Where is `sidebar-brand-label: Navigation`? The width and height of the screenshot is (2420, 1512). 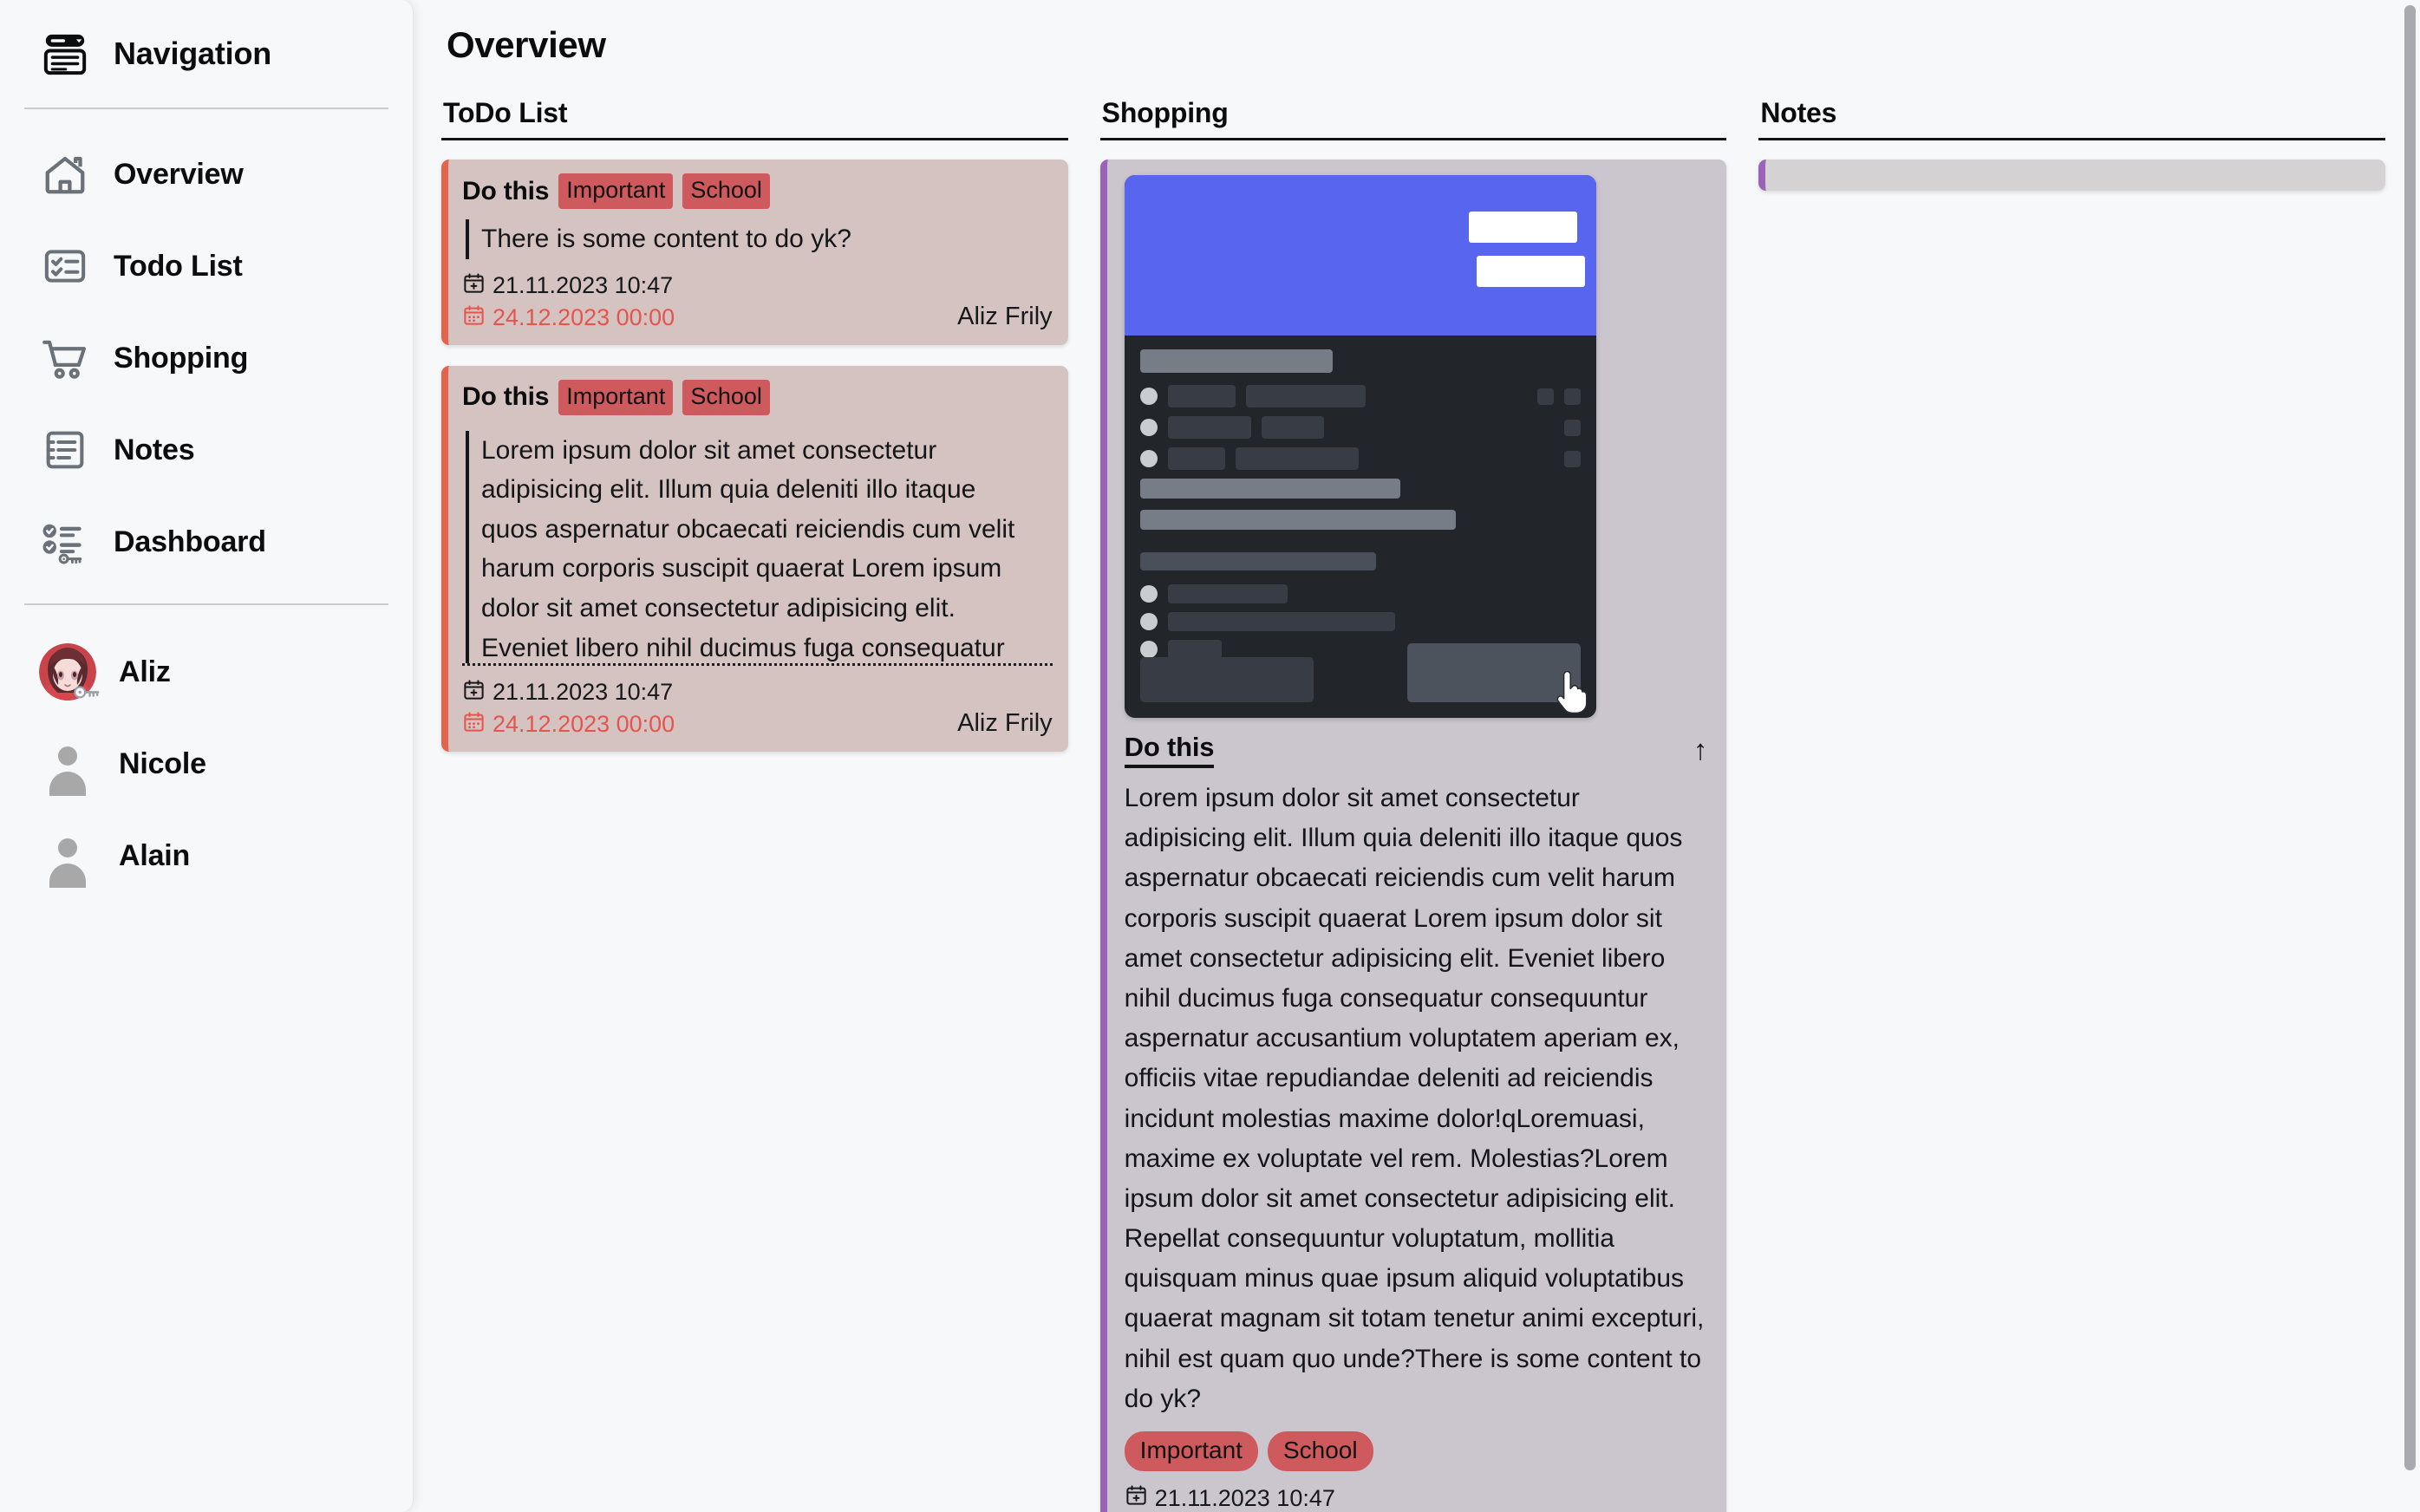 sidebar-brand-label: Navigation is located at coordinates (193, 53).